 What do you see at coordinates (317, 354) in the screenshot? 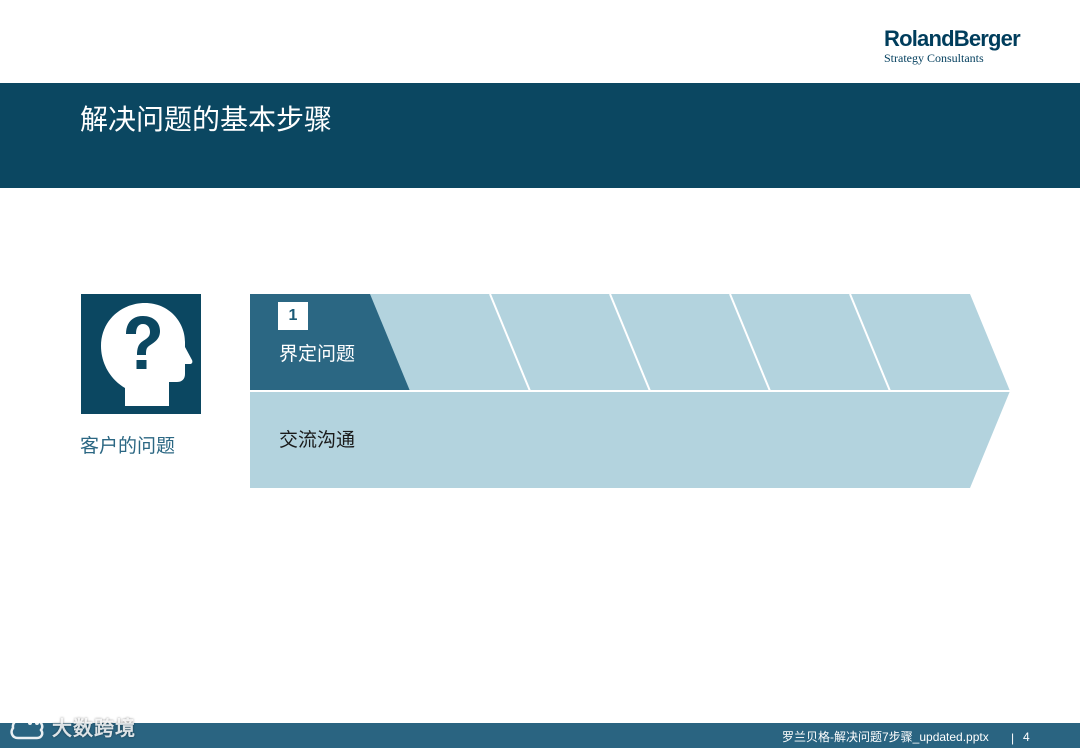
I see `step-1-label: 界定问题` at bounding box center [317, 354].